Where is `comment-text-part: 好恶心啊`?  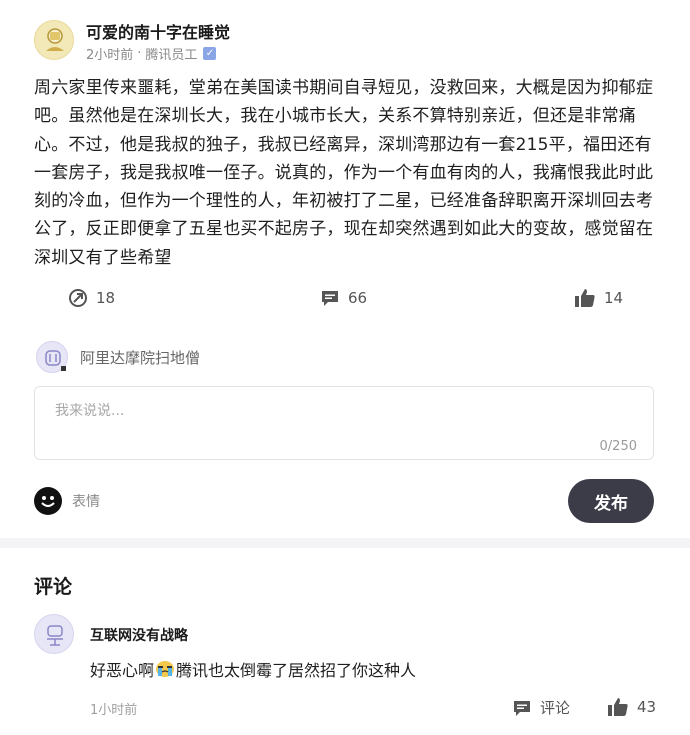
comment-text-part: 好恶心啊 is located at coordinates (122, 670).